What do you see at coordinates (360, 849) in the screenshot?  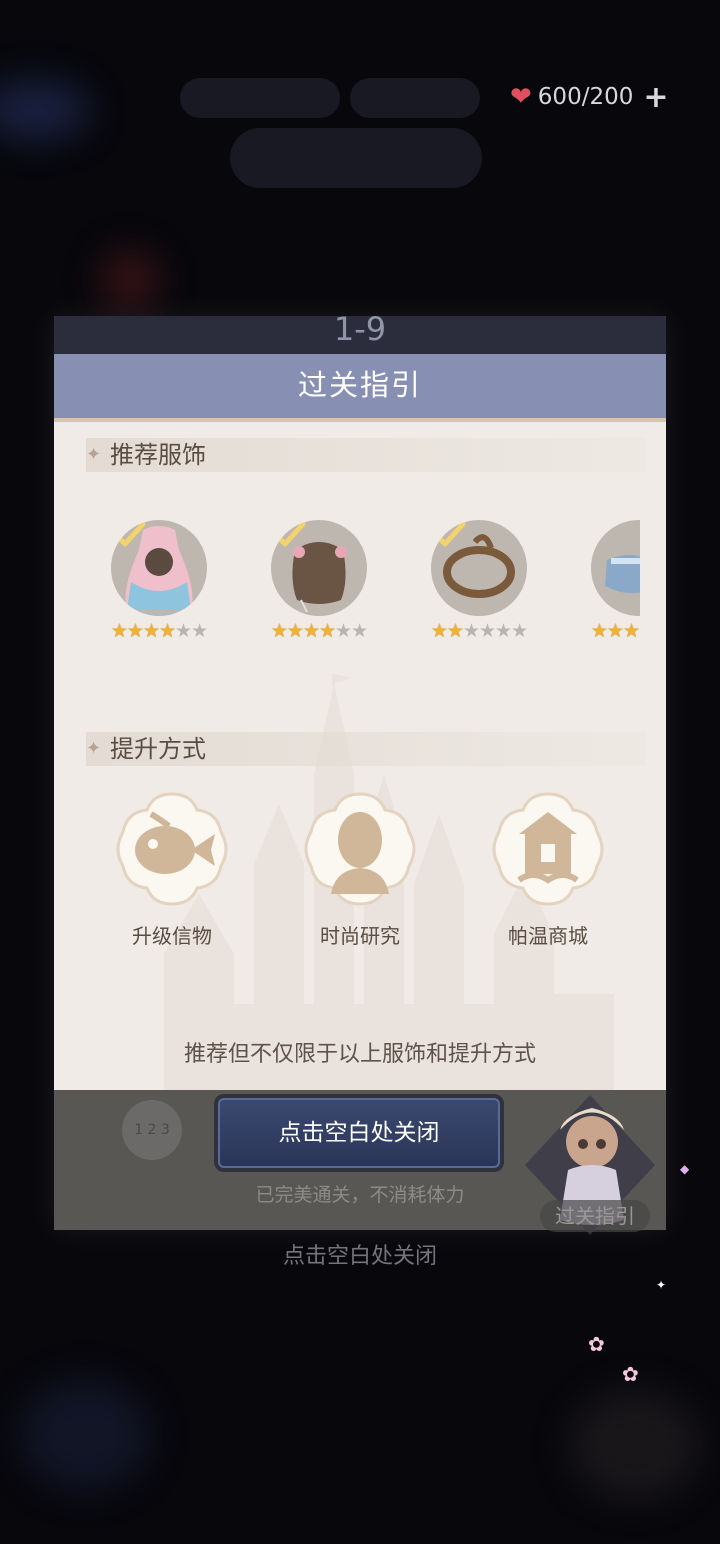 I see `silhouette-icon` at bounding box center [360, 849].